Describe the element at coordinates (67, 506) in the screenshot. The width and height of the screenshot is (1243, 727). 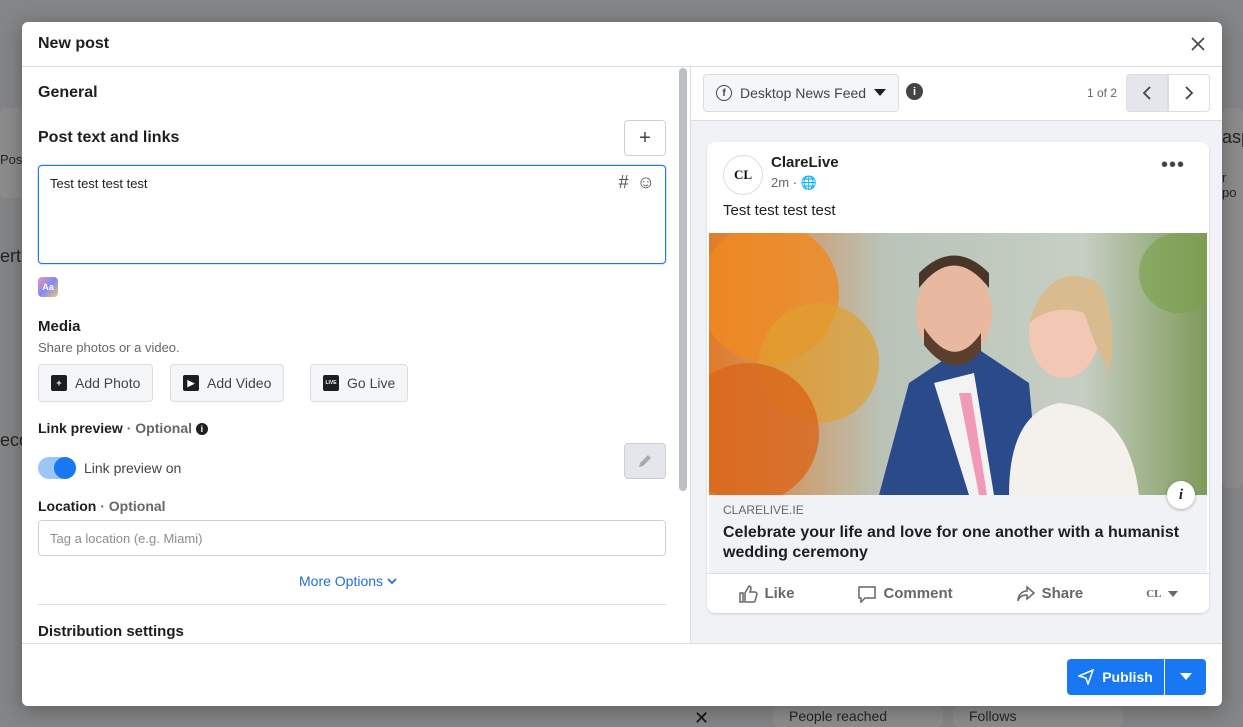
I see `location-title: Location` at that location.